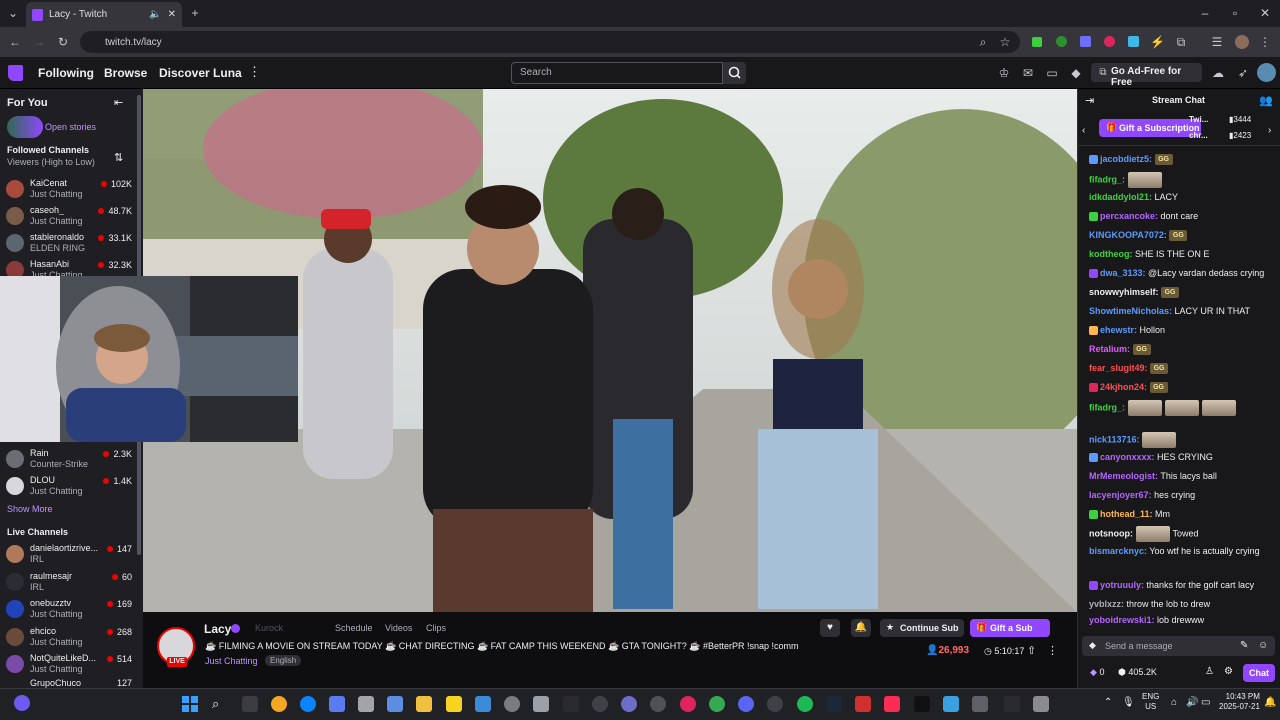 The image size is (1280, 720). What do you see at coordinates (1150, 702) in the screenshot?
I see `language-indicator: ENG US` at bounding box center [1150, 702].